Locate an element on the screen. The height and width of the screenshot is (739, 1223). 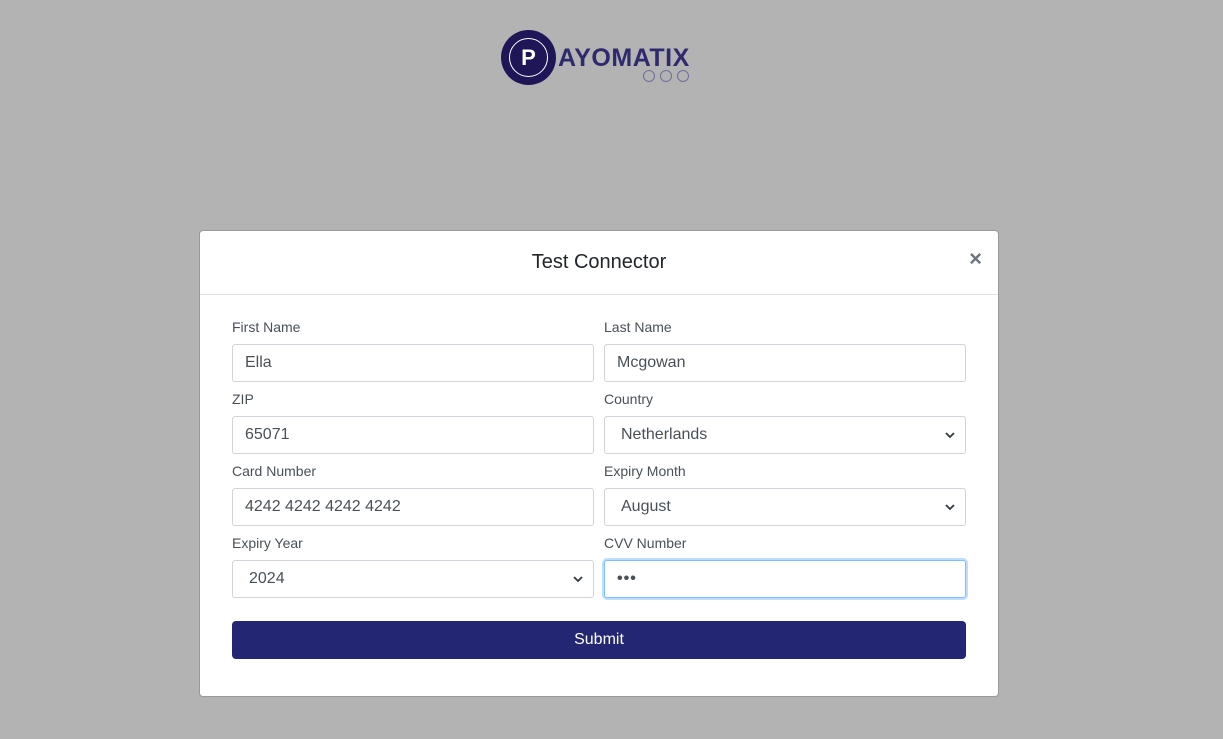
expiry-month-group: Expiry Month August is located at coordinates (785, 494).